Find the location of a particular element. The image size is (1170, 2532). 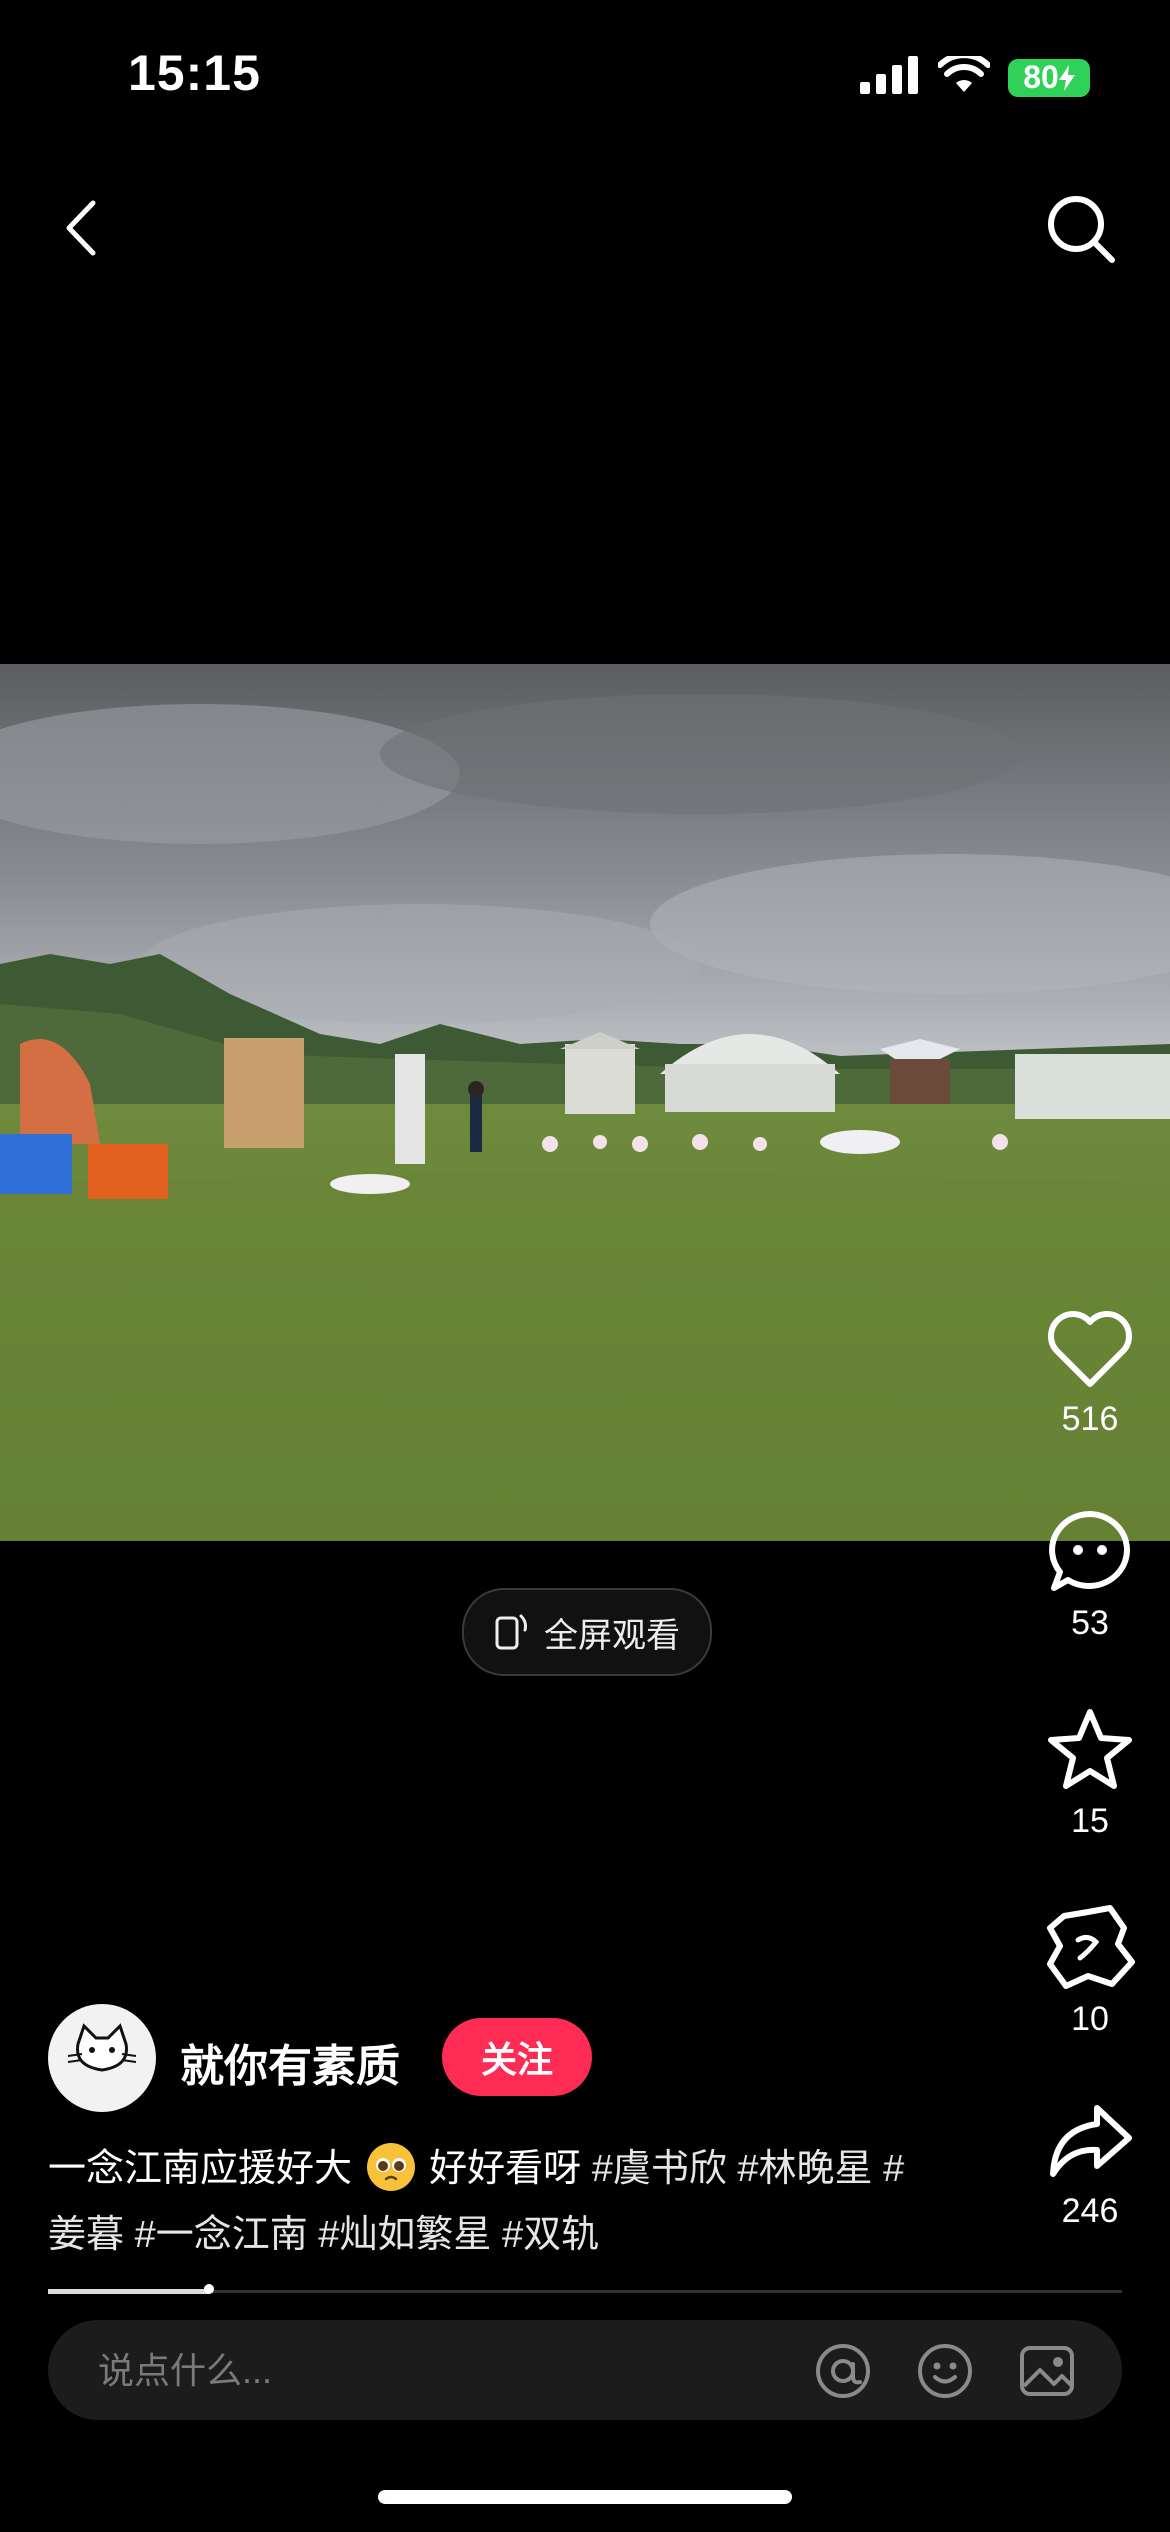

cellular-signal-icon is located at coordinates (890, 77).